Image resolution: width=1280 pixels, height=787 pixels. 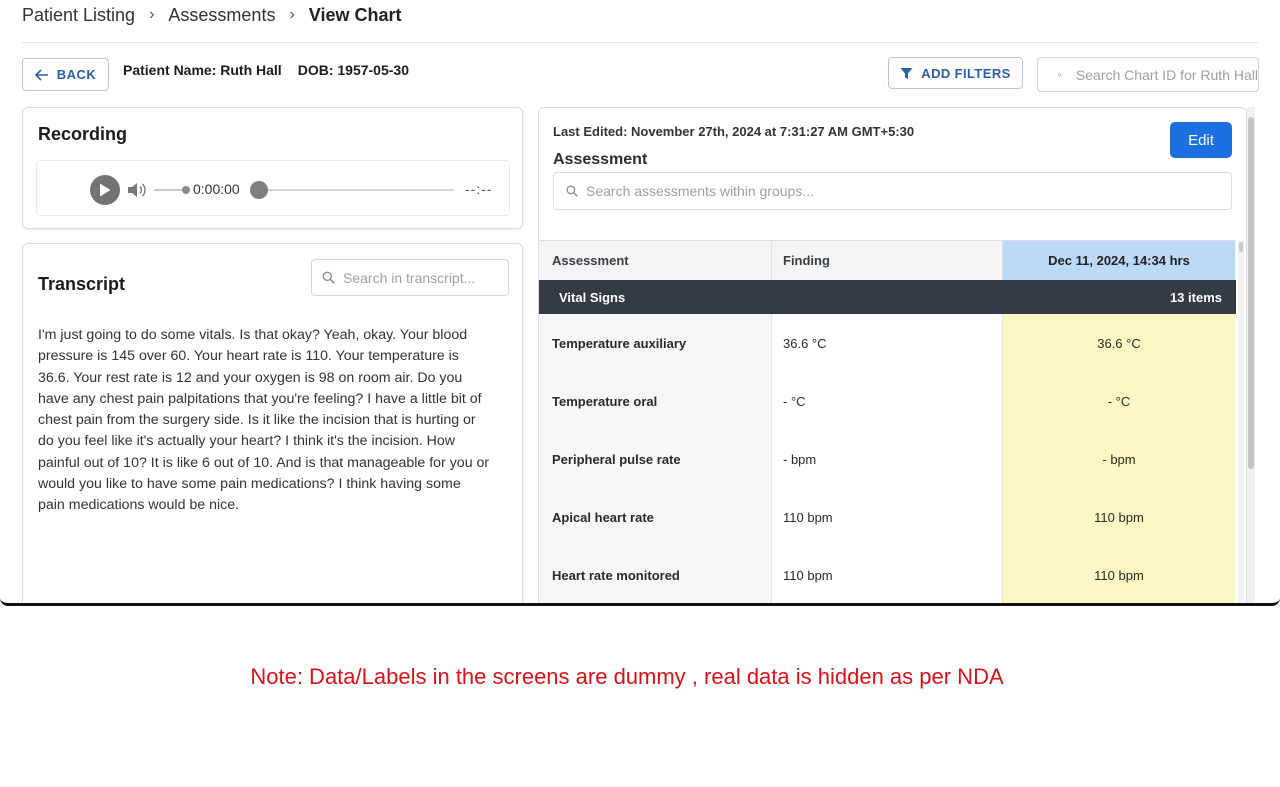 I want to click on value-cell: - °C, so click(x=1119, y=401).